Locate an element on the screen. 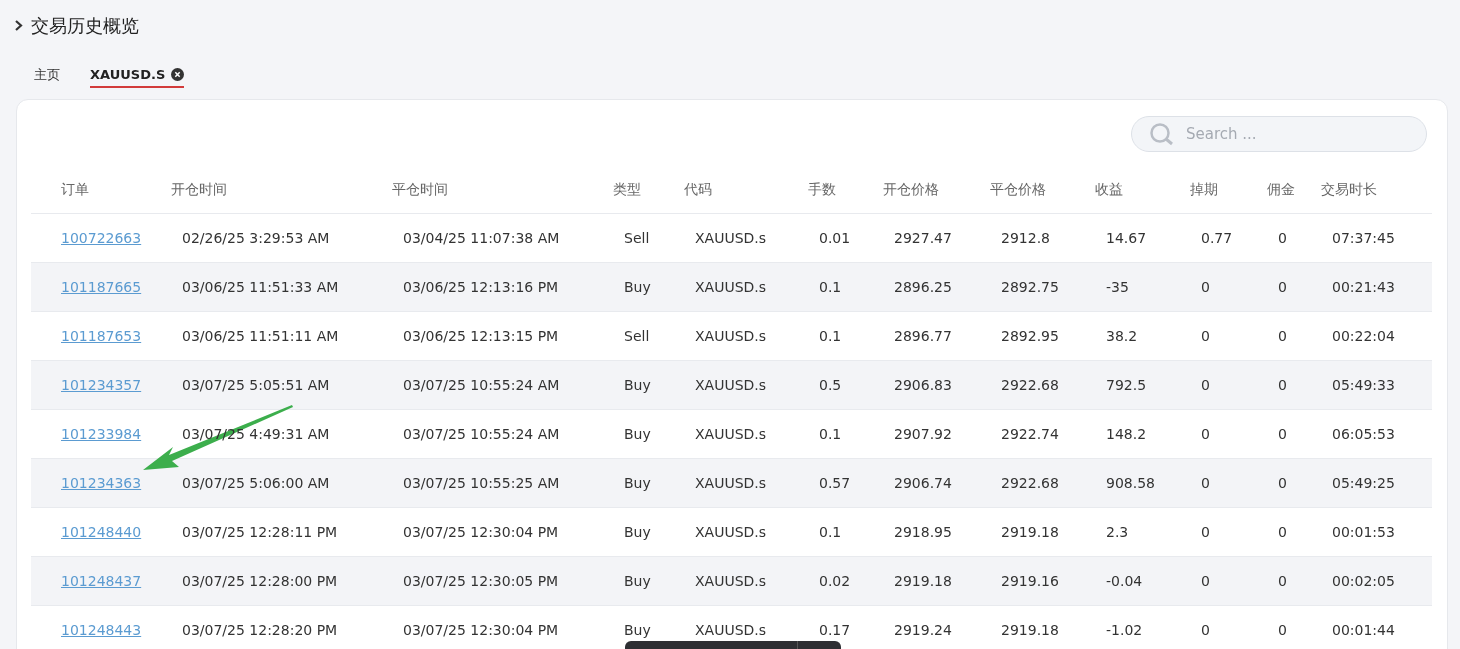  table-cell: 0.77 is located at coordinates (1217, 238).